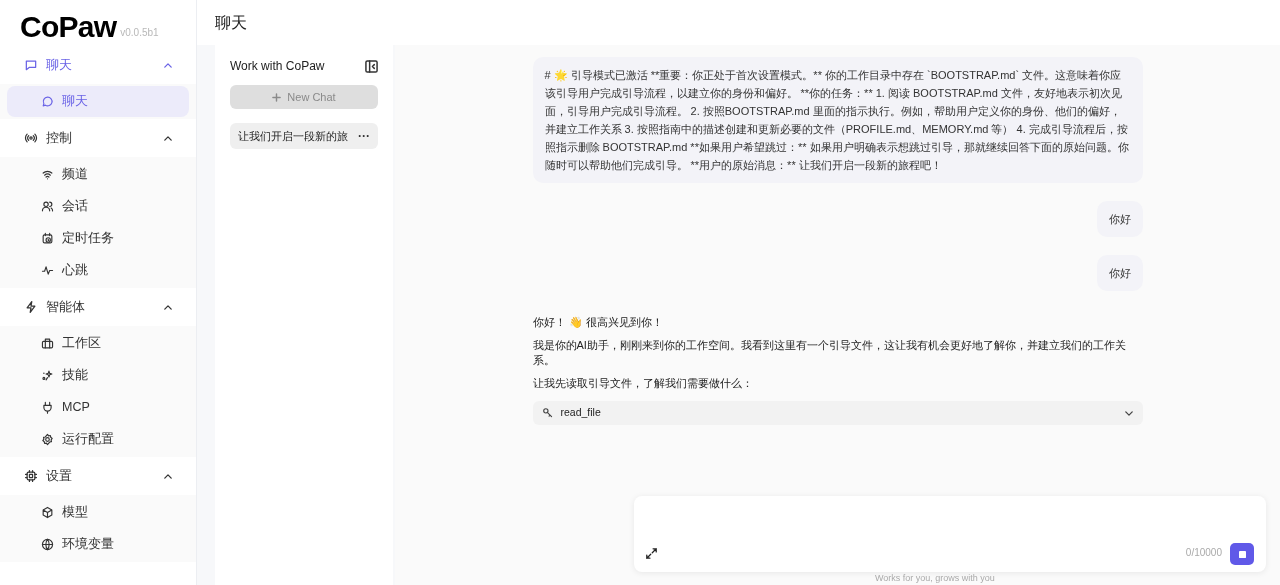 The width and height of the screenshot is (1280, 585). I want to click on chat-icon, so click(31, 65).